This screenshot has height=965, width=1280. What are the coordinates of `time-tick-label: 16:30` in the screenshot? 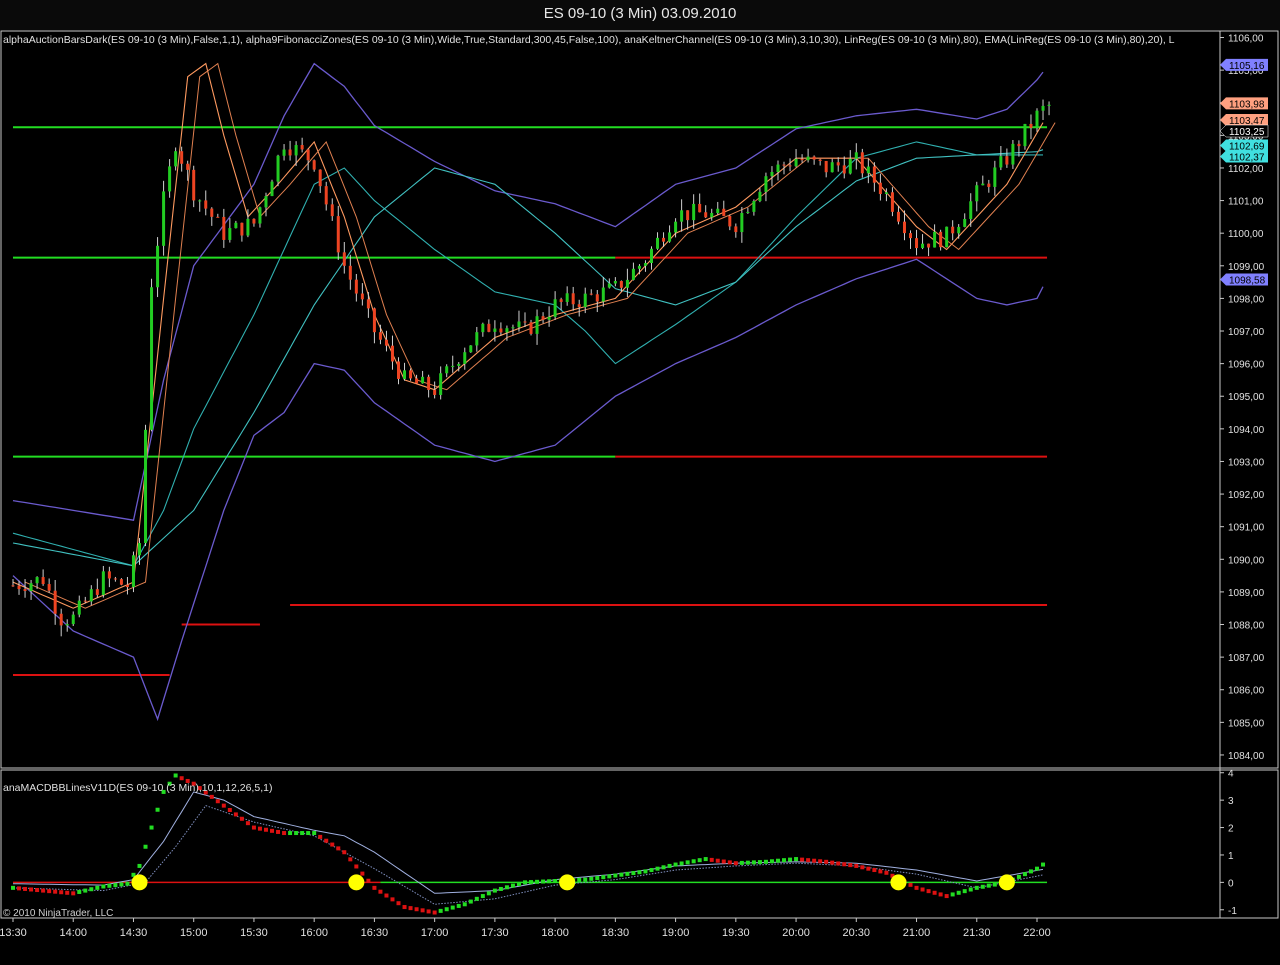 It's located at (375, 933).